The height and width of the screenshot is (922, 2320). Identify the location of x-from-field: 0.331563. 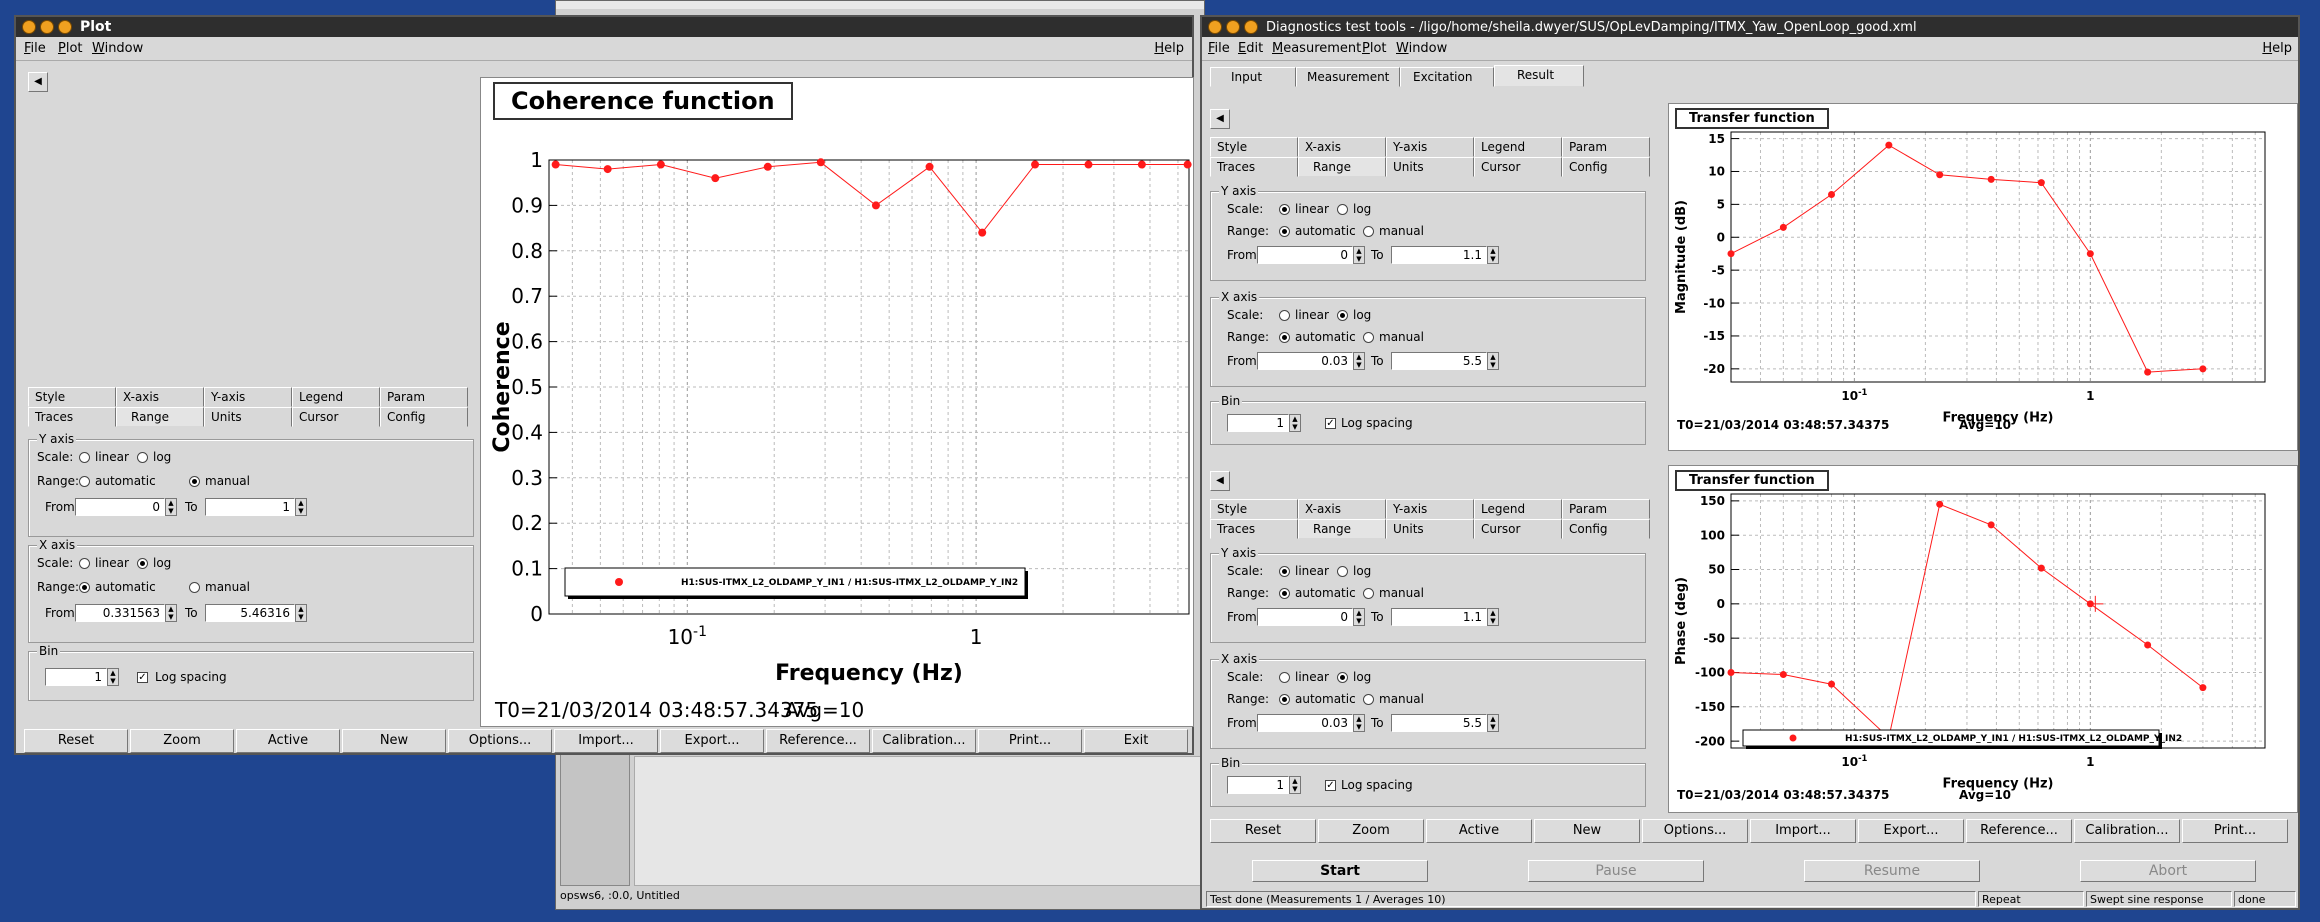
(120, 613).